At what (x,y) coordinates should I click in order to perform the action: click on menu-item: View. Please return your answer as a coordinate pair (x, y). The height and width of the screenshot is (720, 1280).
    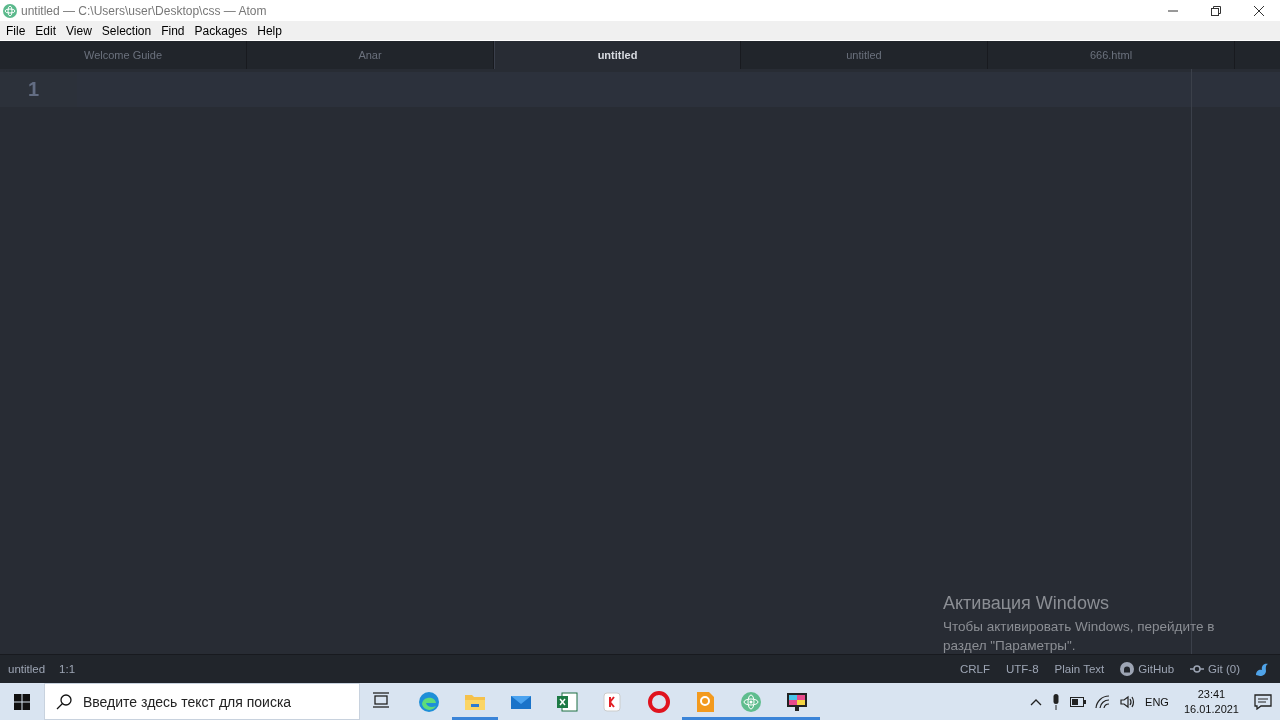
    Looking at the image, I should click on (79, 30).